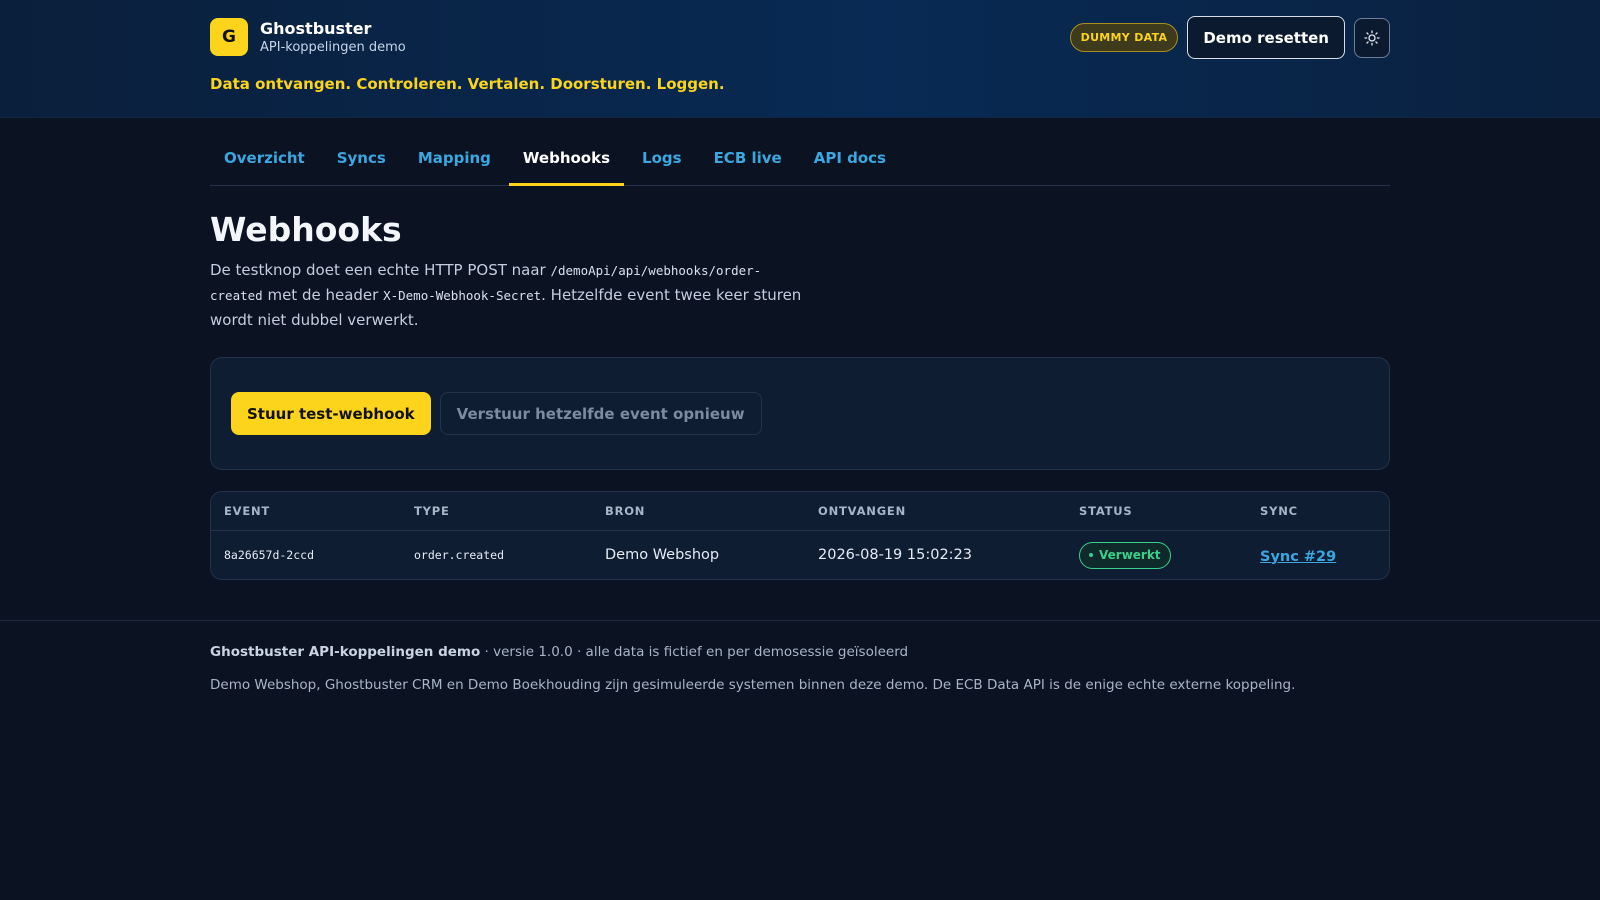 The image size is (1600, 900). What do you see at coordinates (345, 652) in the screenshot?
I see `footer-app-name: Ghostbuster API-koppelingen demo` at bounding box center [345, 652].